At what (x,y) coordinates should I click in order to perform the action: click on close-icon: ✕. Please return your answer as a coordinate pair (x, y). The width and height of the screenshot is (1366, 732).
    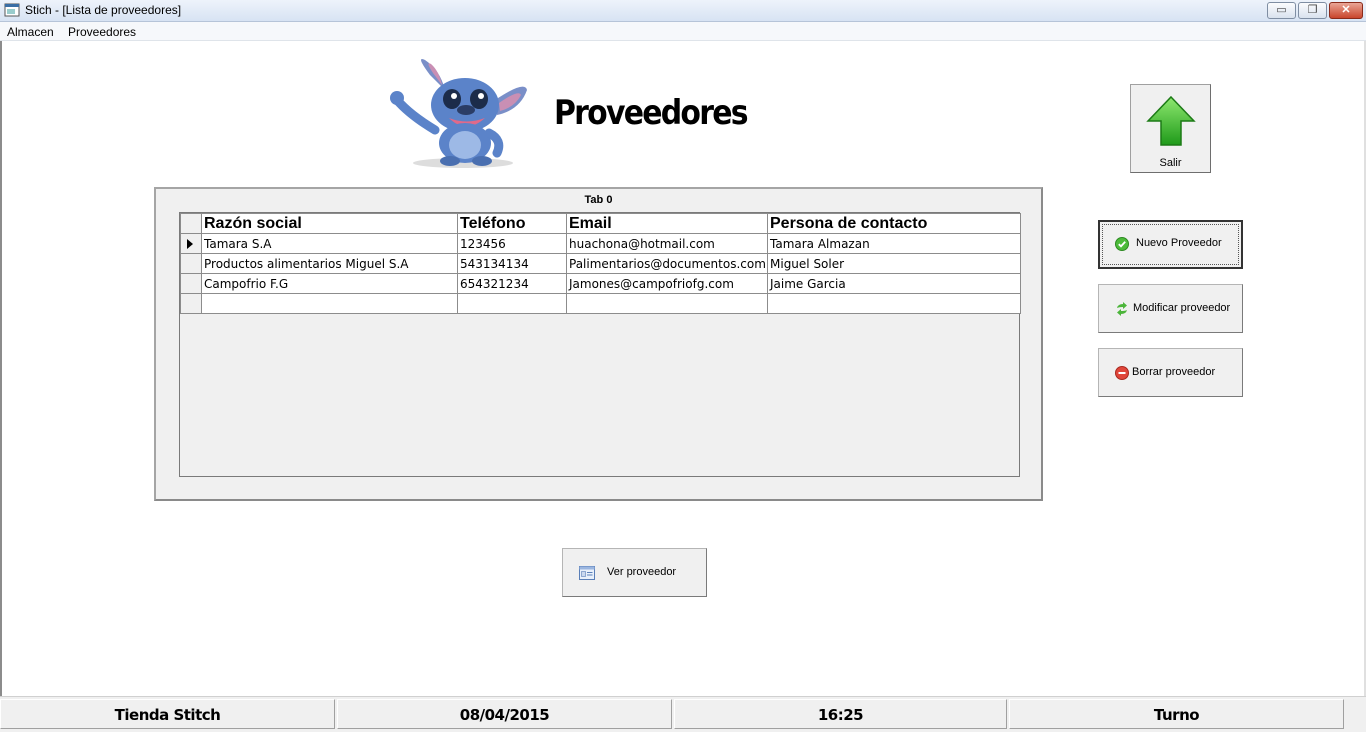
    Looking at the image, I should click on (1346, 10).